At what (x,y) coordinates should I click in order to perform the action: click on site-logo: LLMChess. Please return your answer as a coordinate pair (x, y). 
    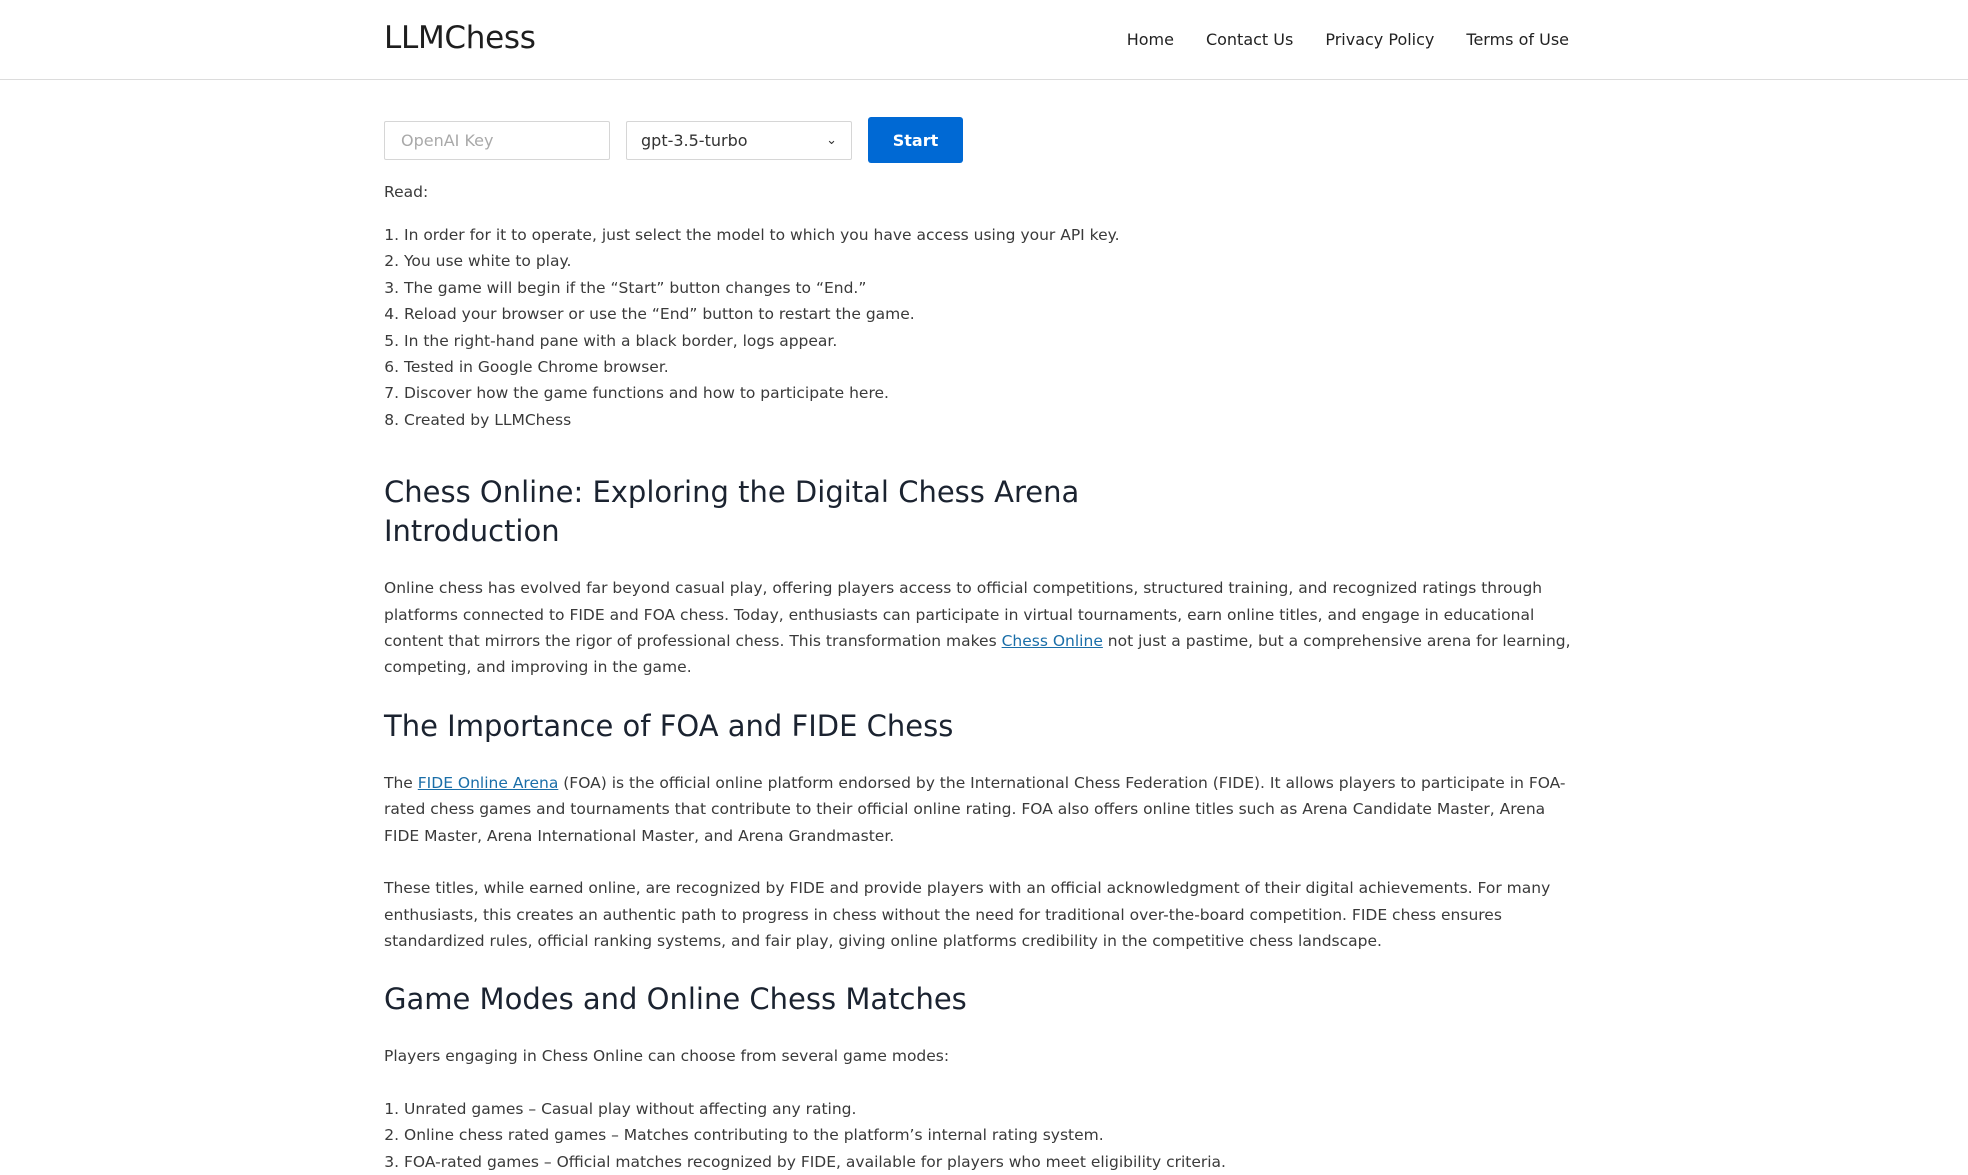
    Looking at the image, I should click on (460, 38).